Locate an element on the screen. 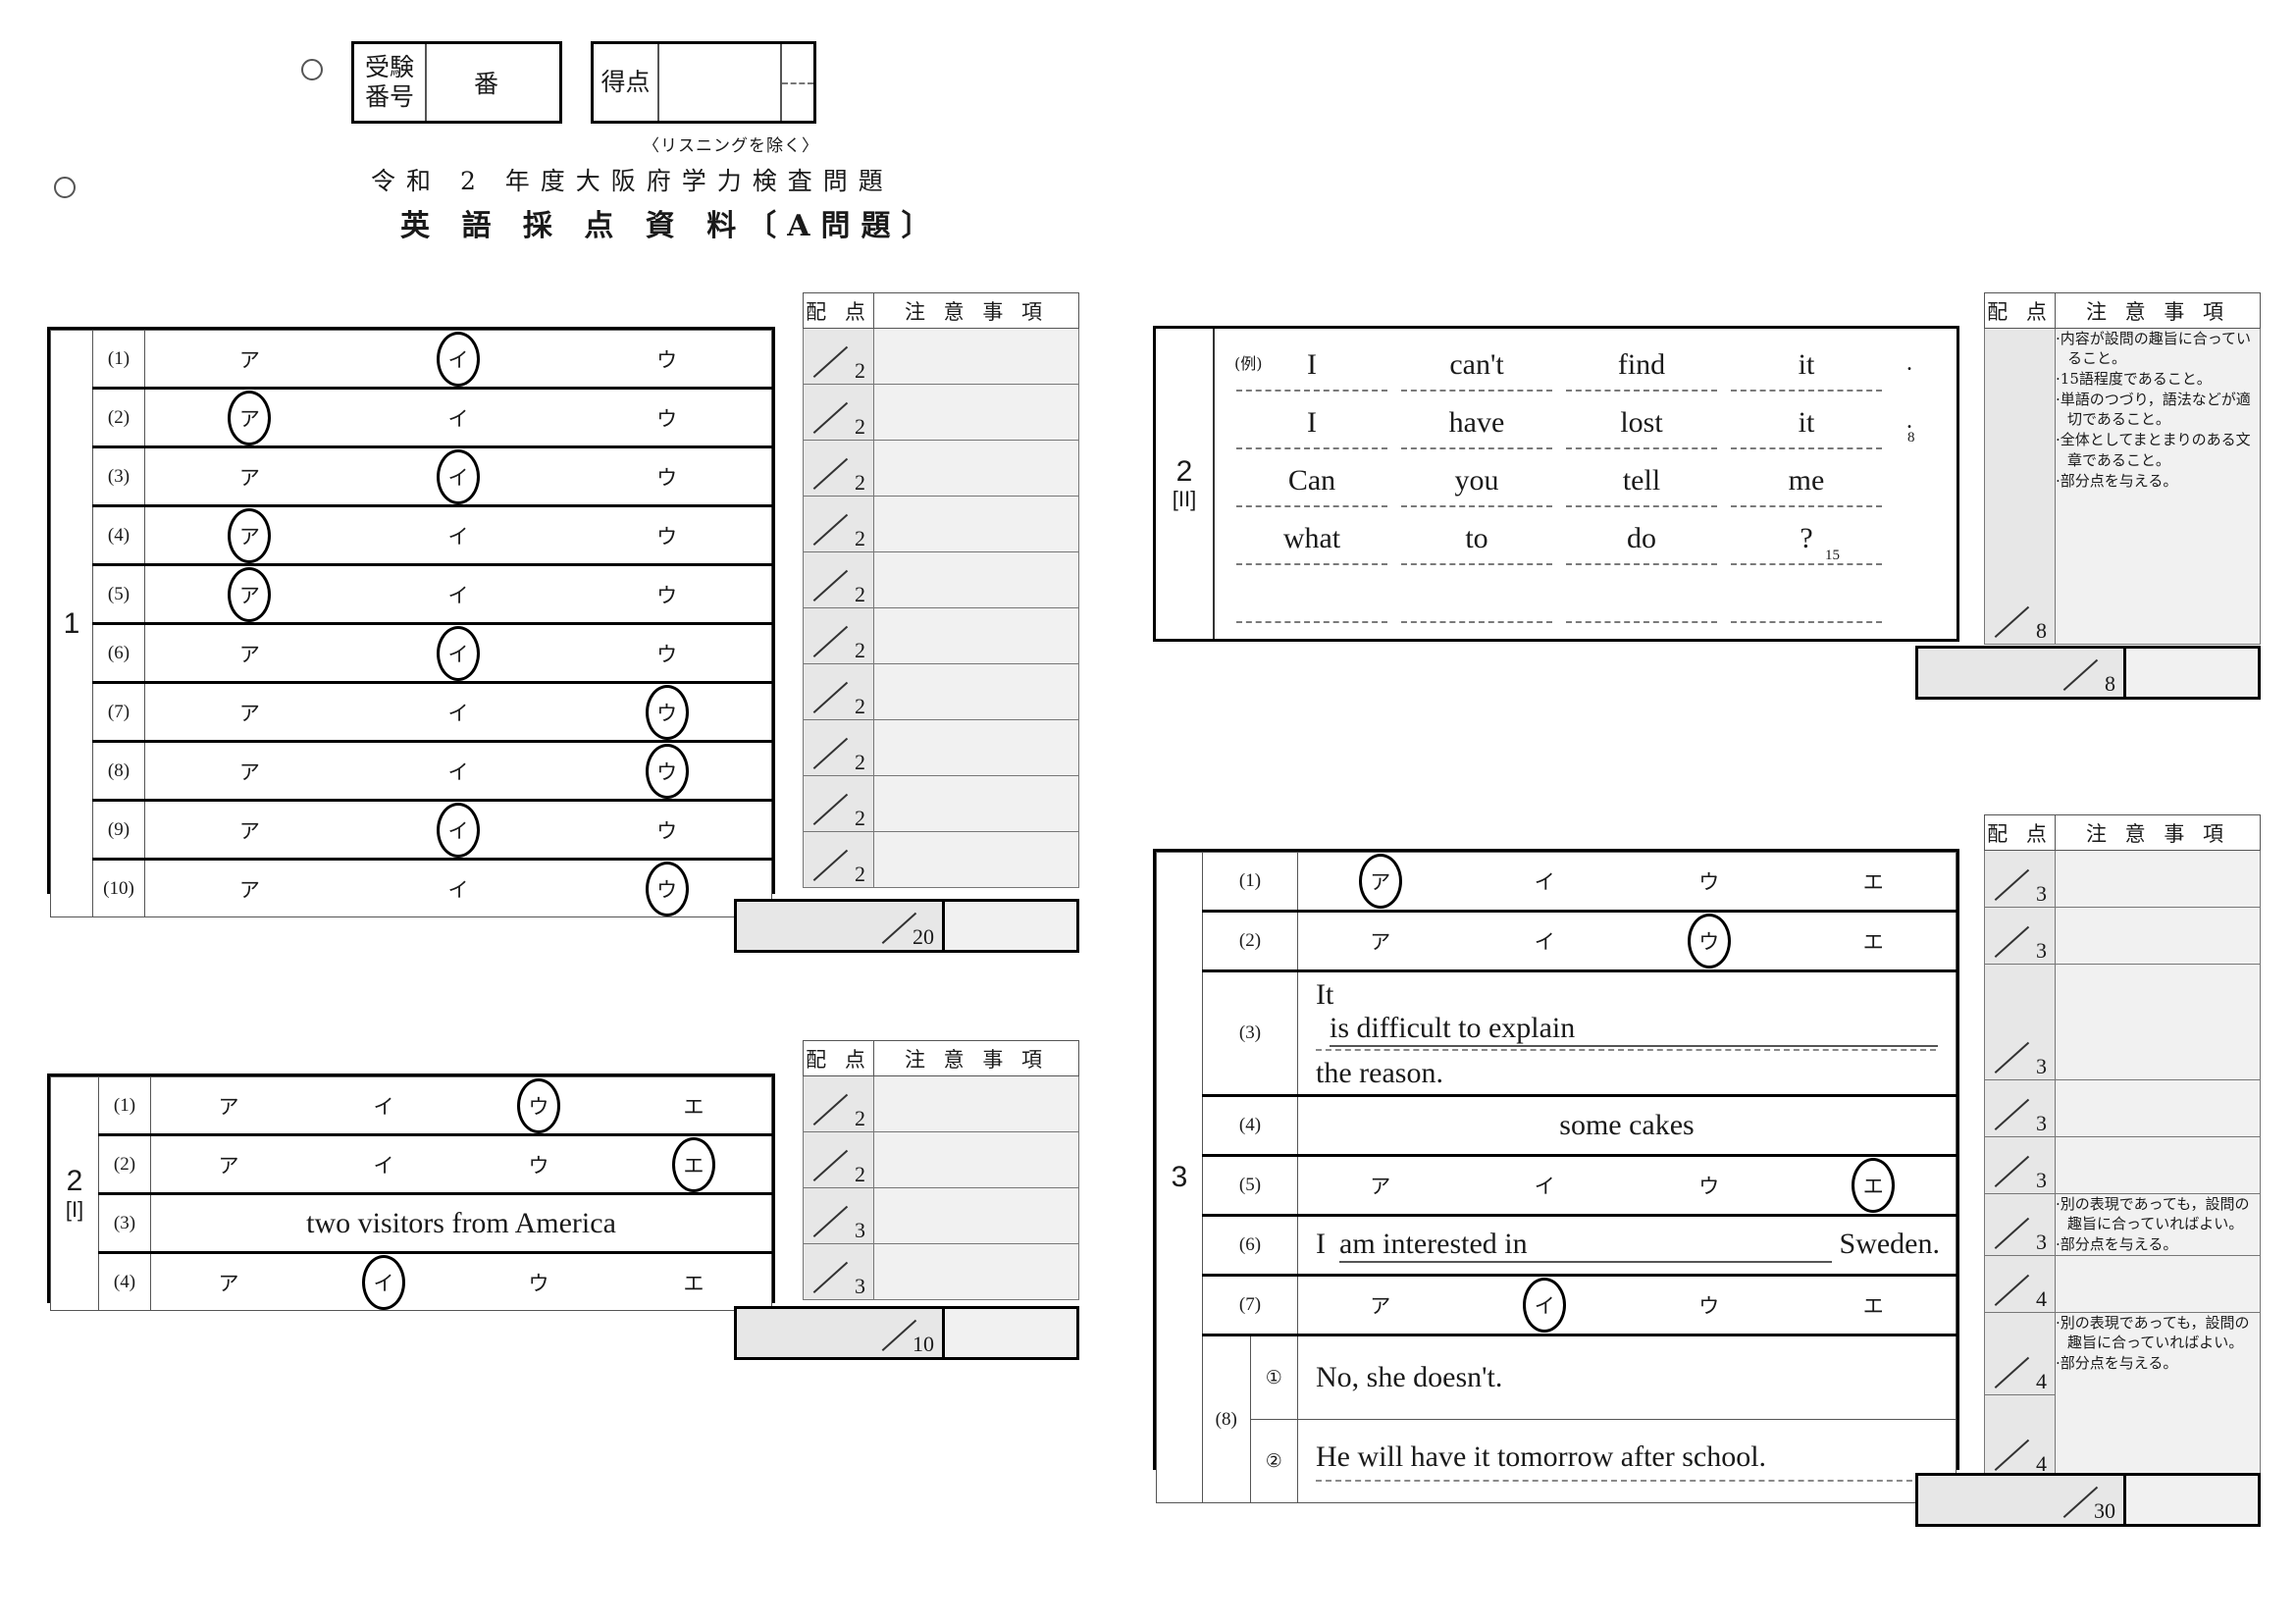  exam-number-field: 番 is located at coordinates (492, 82).